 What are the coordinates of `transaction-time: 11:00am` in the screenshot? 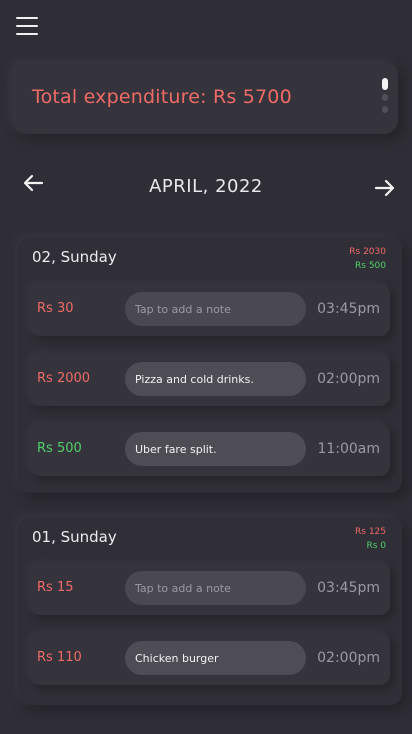 It's located at (348, 449).